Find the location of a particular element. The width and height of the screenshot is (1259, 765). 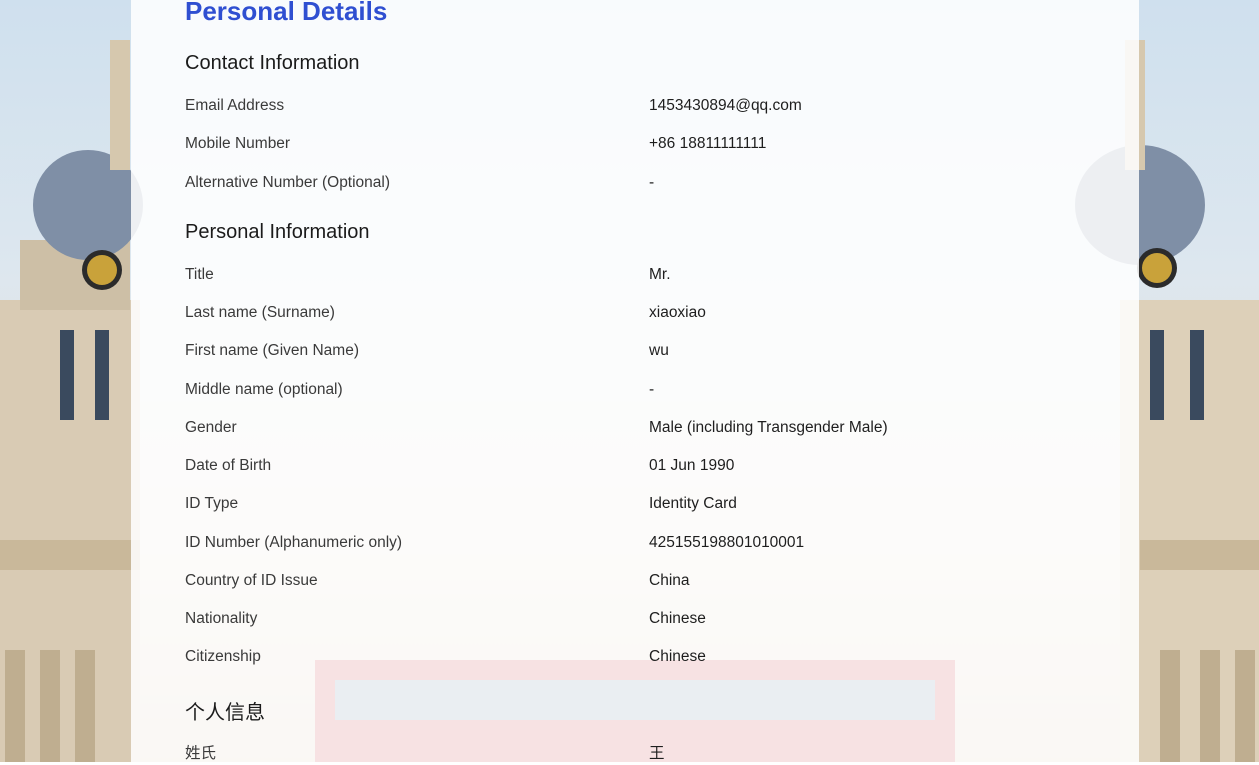

chinese-personal-information-heading: 个人信息 is located at coordinates (225, 713).